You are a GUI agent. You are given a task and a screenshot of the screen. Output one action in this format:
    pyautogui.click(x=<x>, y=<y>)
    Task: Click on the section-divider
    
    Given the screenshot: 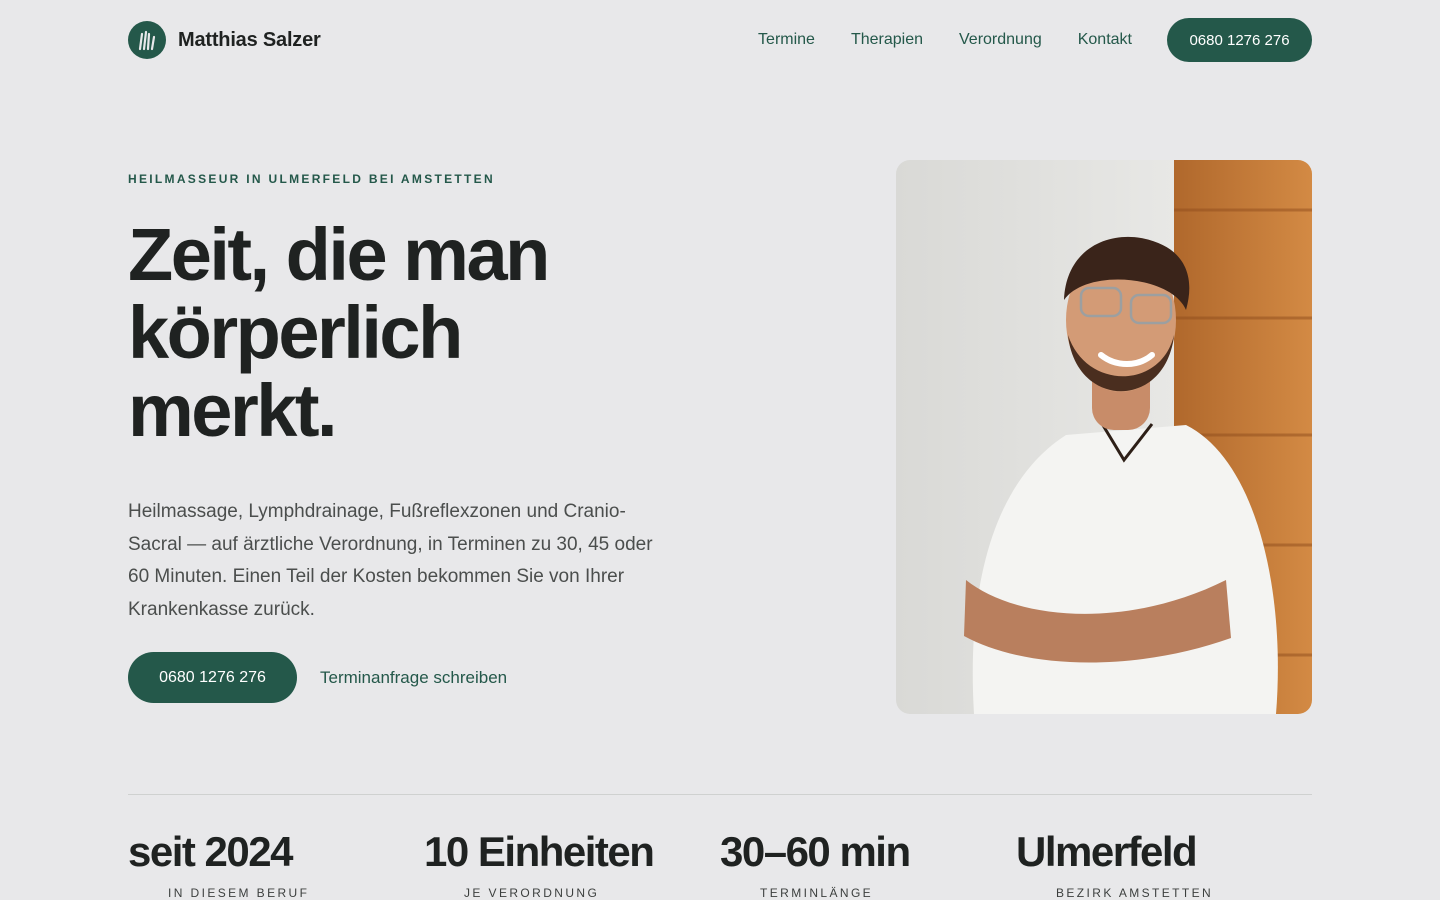 What is the action you would take?
    pyautogui.click(x=720, y=794)
    